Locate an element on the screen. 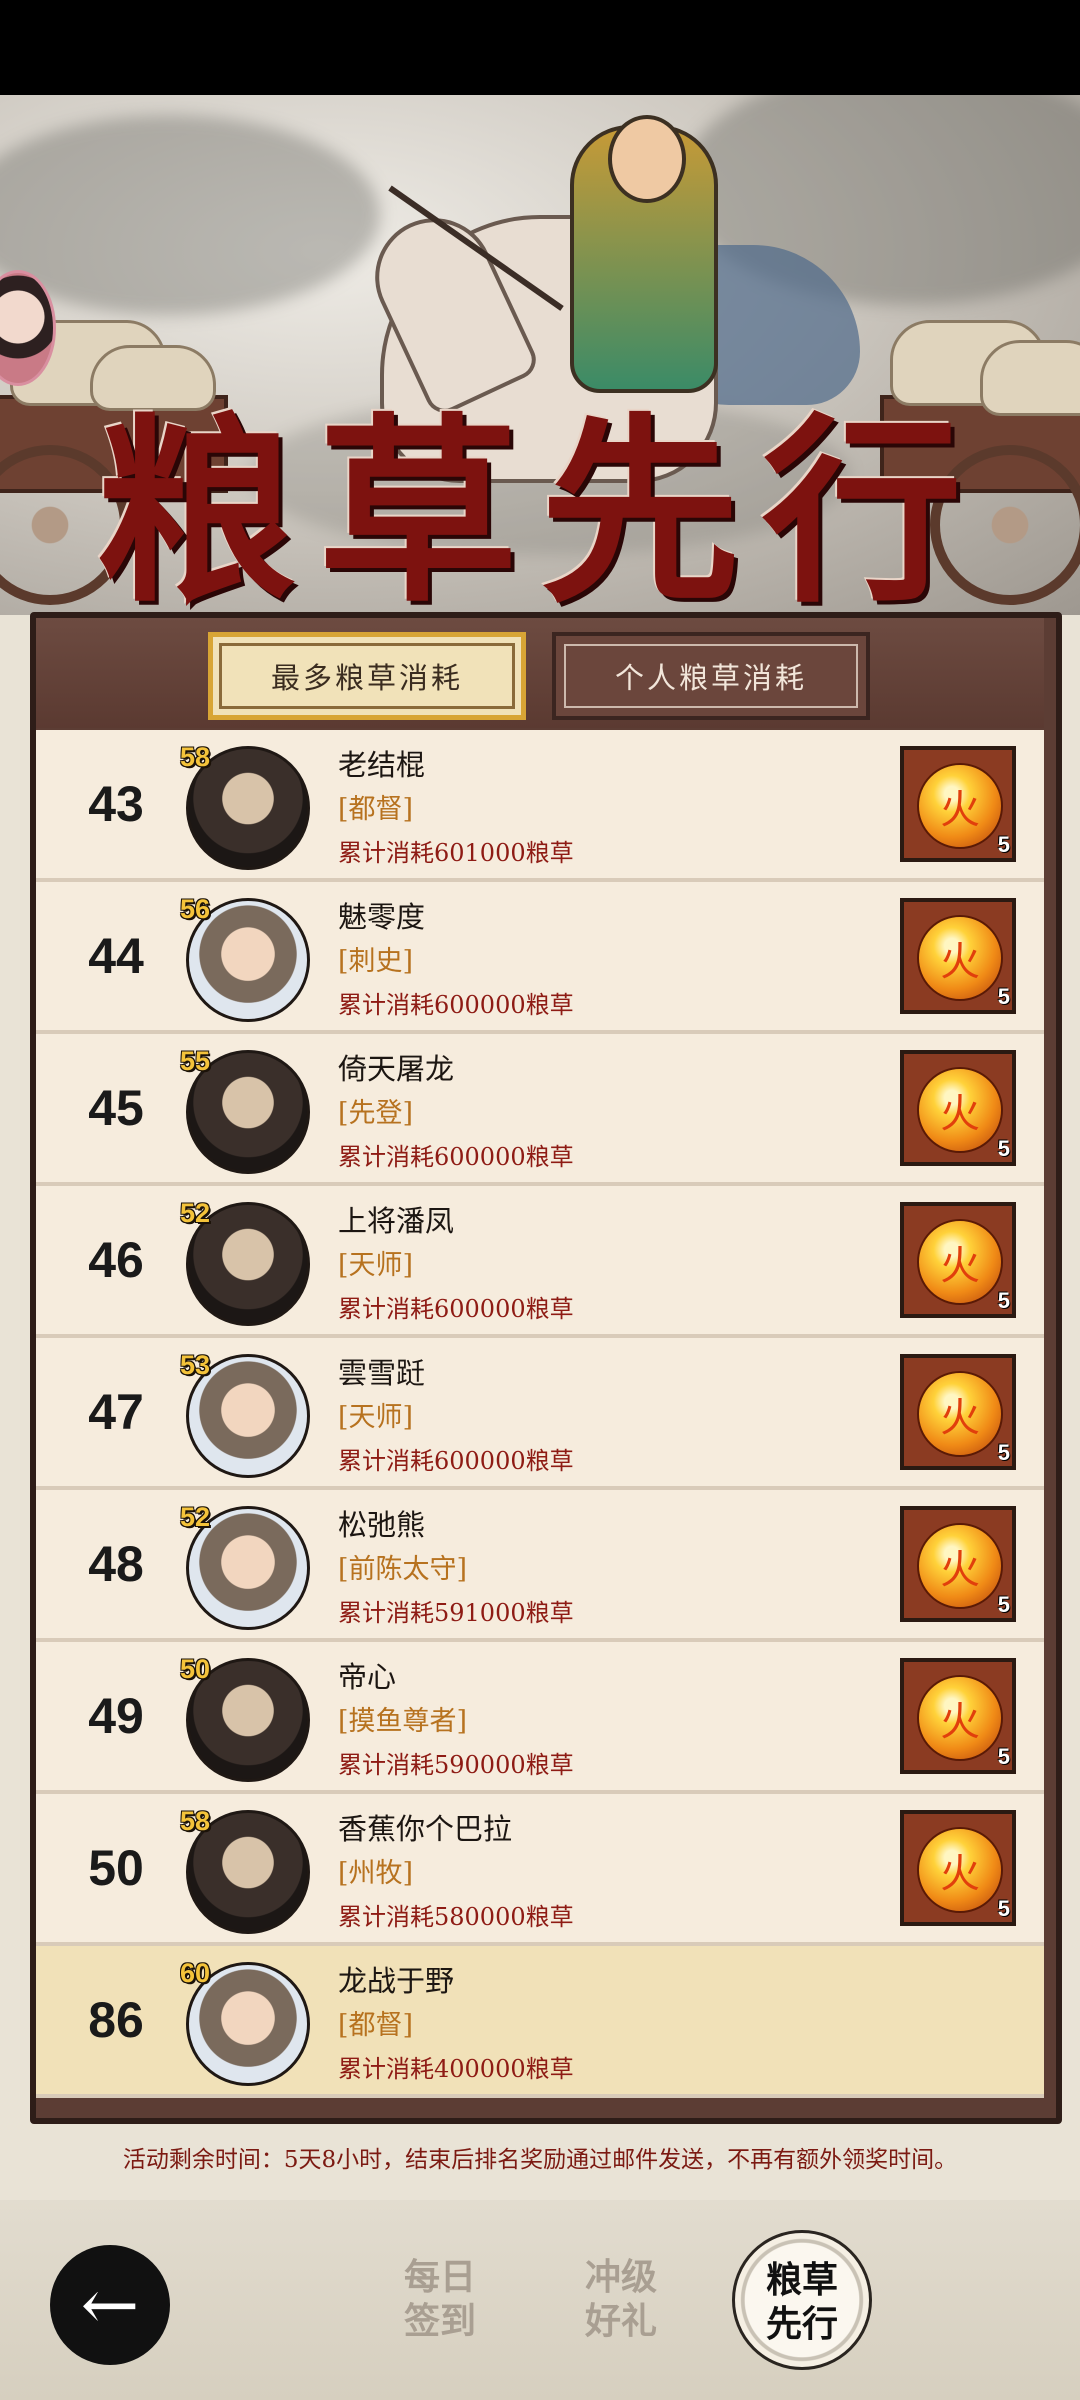  status-bar is located at coordinates (540, 47).